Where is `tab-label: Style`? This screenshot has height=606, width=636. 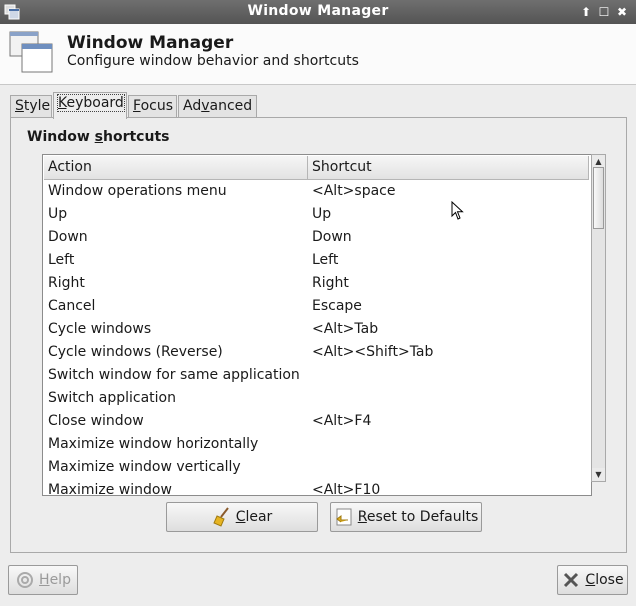
tab-label: Style is located at coordinates (33, 106).